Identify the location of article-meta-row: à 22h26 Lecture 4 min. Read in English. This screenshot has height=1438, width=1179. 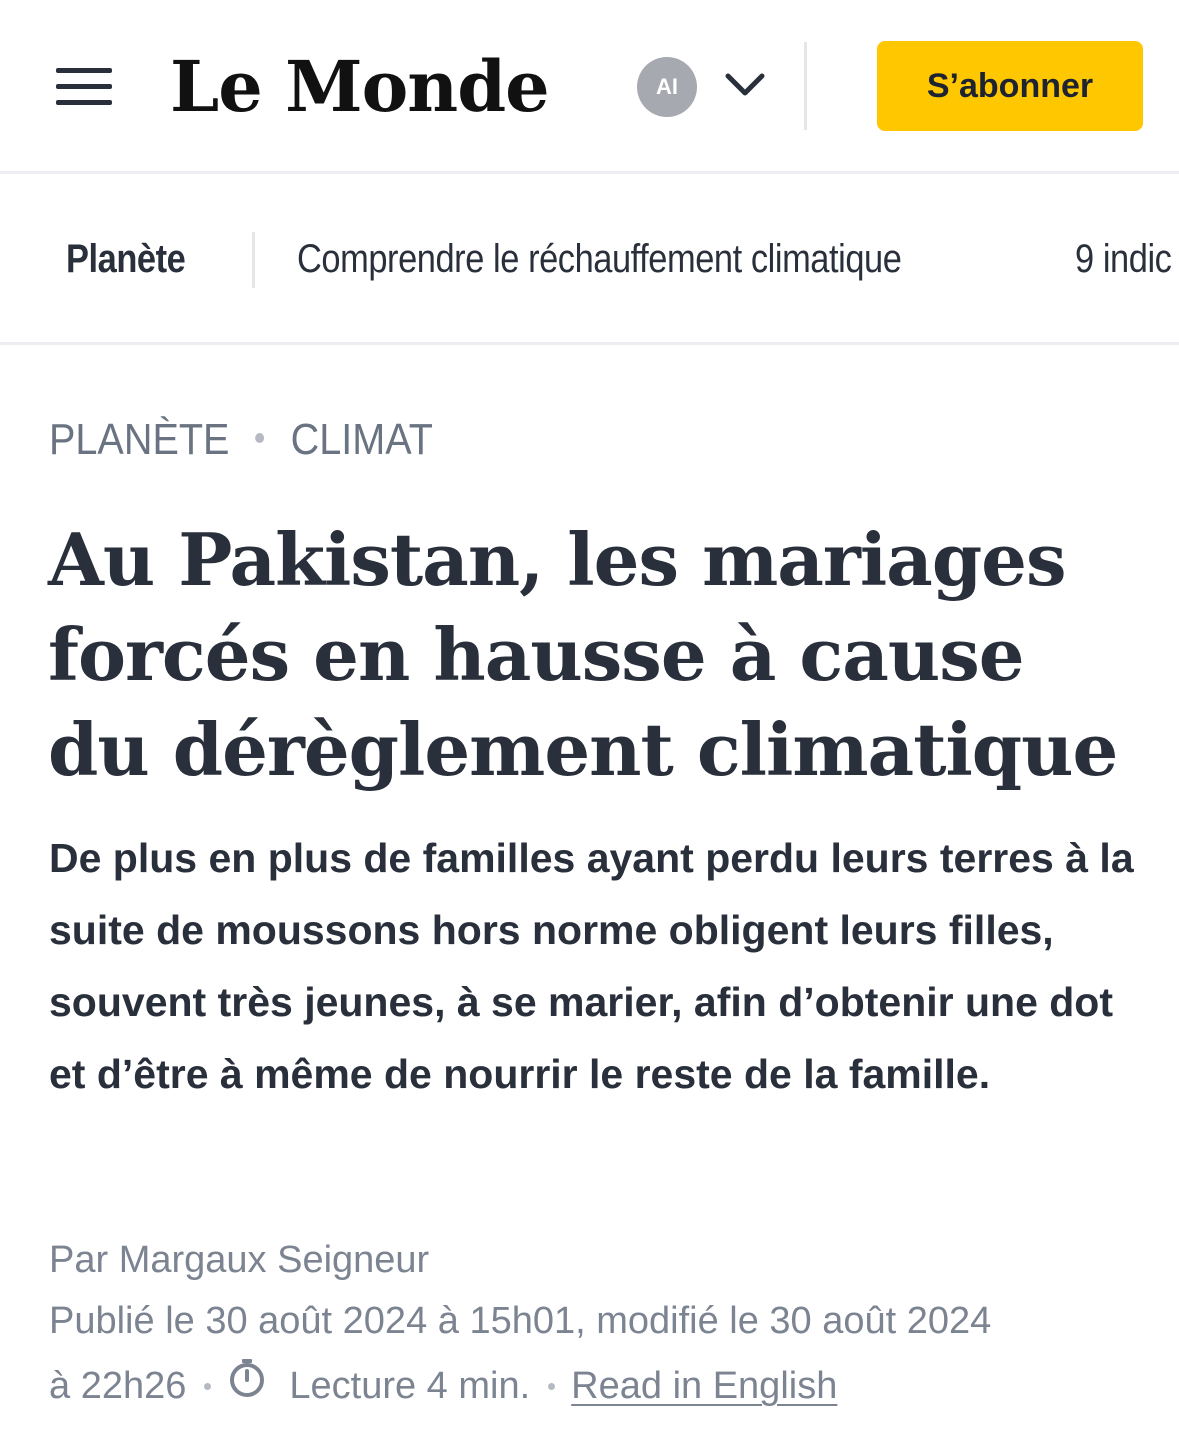
(443, 1386).